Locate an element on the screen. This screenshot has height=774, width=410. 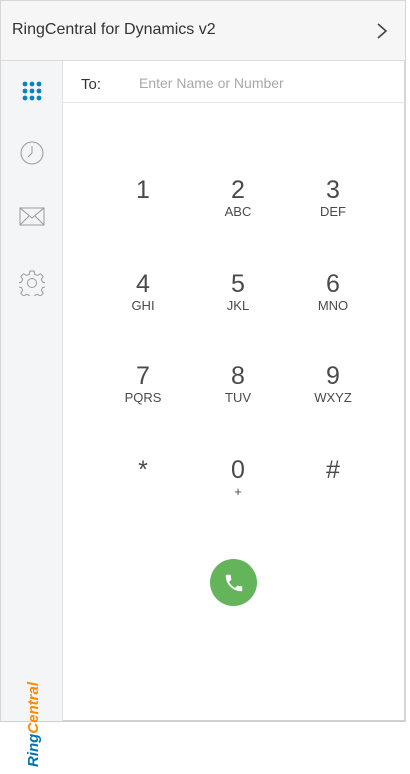
sidebar-item-messages is located at coordinates (32, 217).